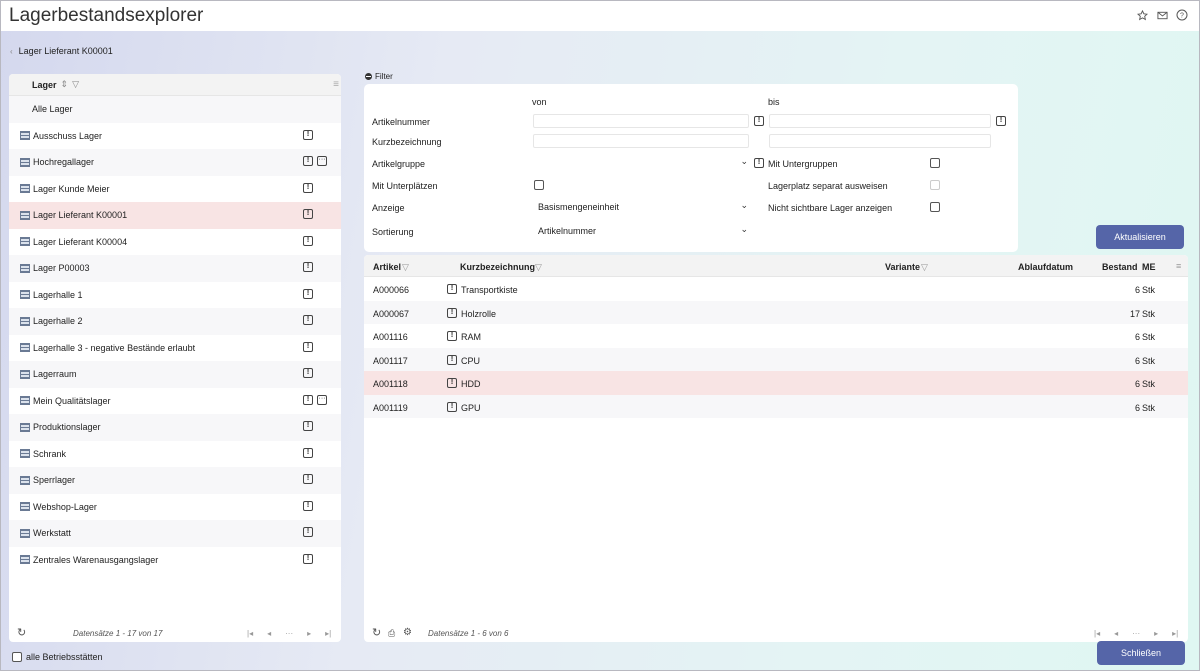  I want to click on lager-item: Lagerhalle 2!, so click(175, 321).